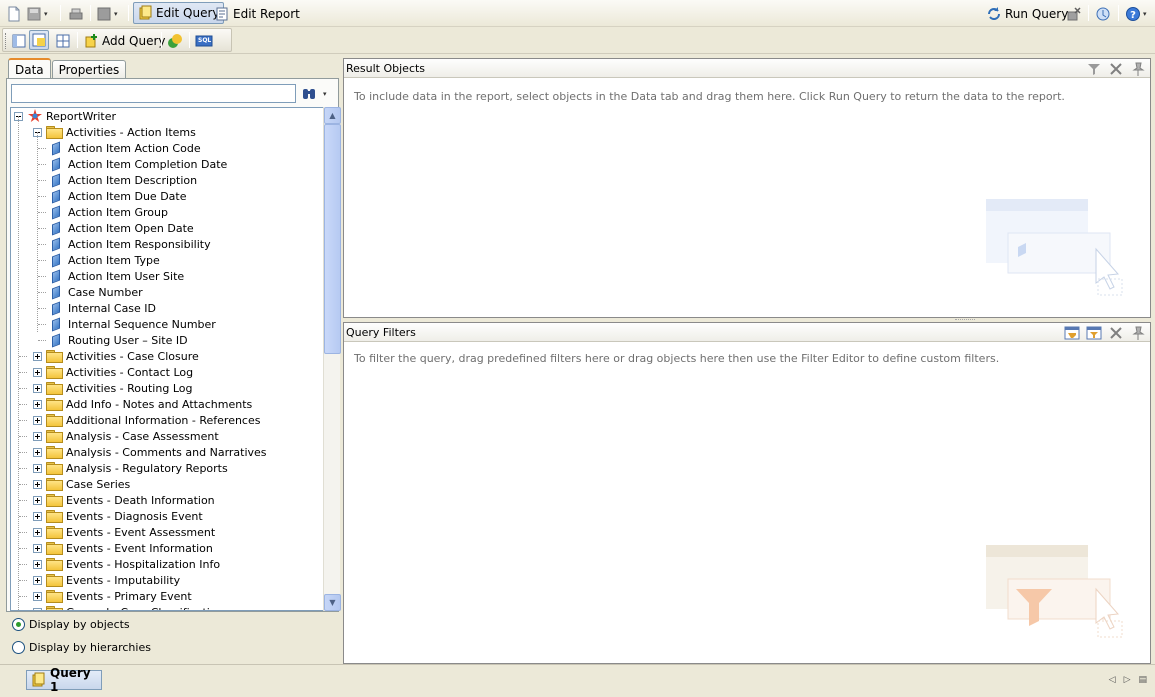  I want to click on save-dropdown-icon: ▾, so click(46, 14).